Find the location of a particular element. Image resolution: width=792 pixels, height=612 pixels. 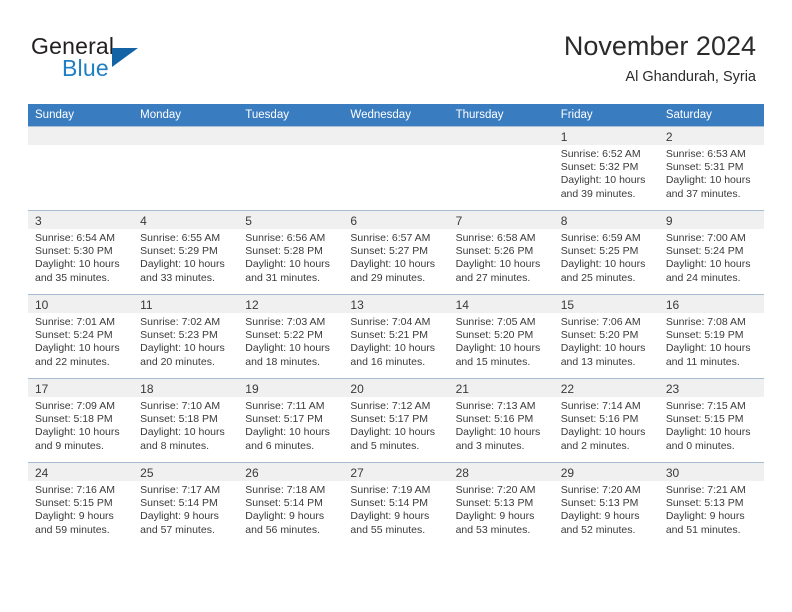

day-number: 10 is located at coordinates (42, 305).